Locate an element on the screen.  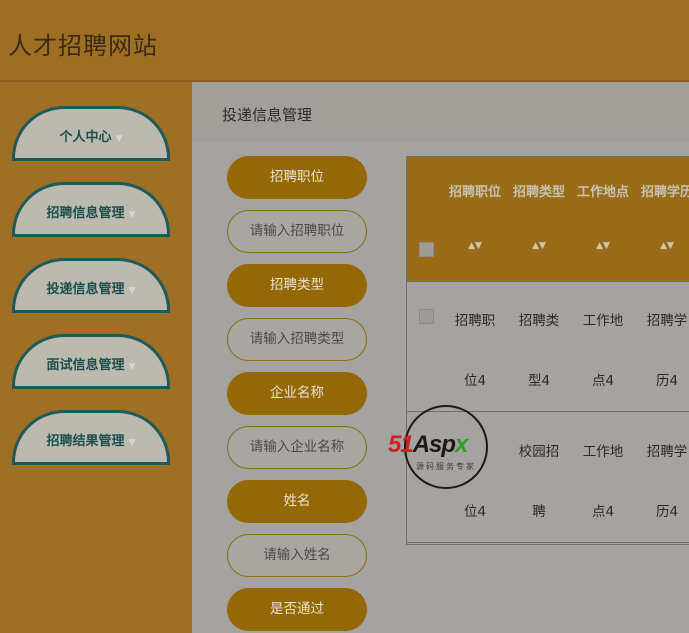
table-cell: 招聘类 is located at coordinates (539, 321).